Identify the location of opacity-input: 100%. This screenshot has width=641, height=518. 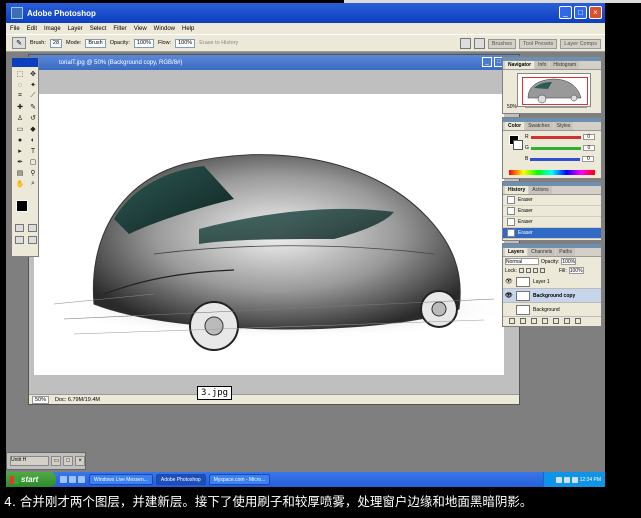
(143, 43).